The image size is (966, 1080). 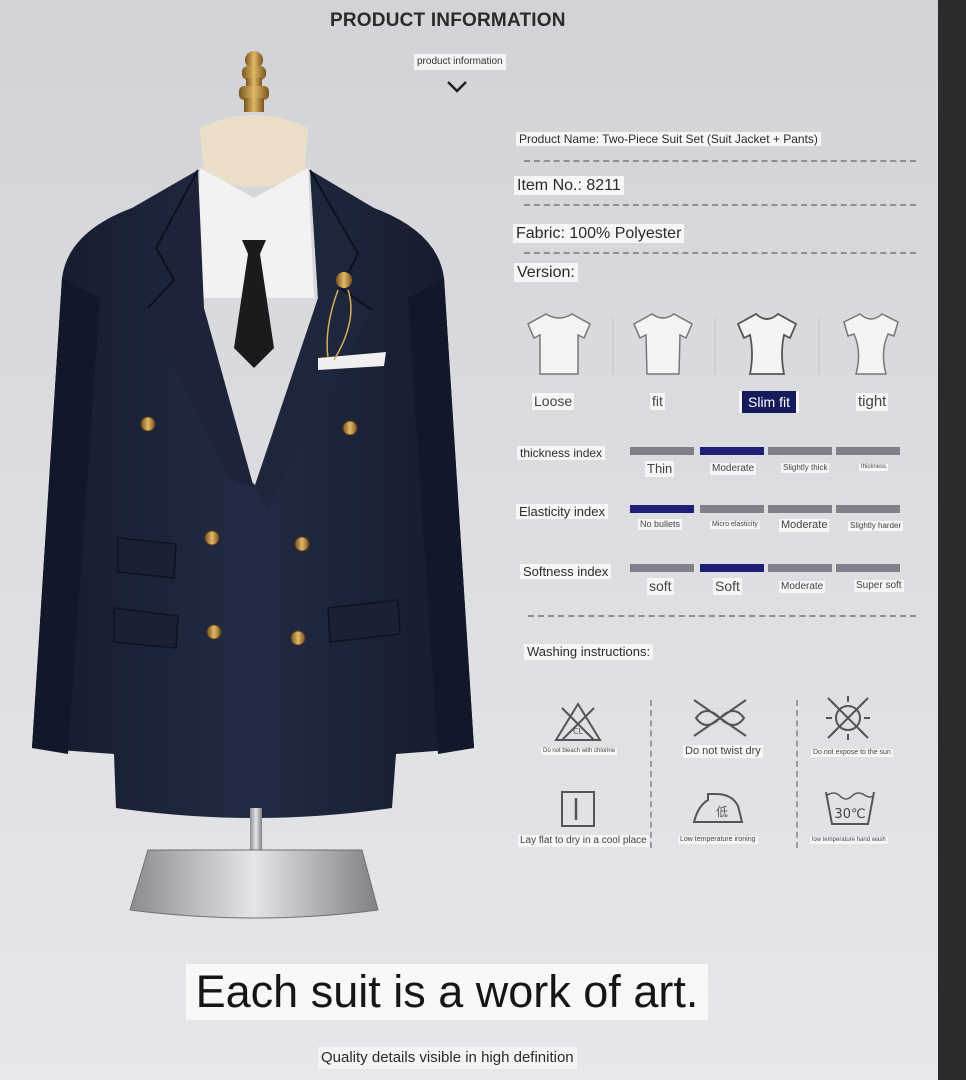 I want to click on softness-option-moderate: Moderate, so click(x=802, y=587).